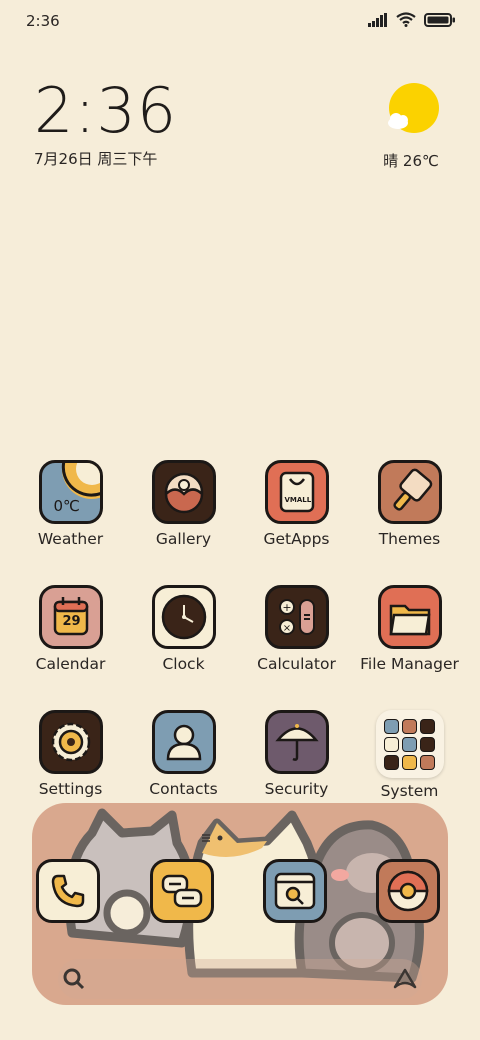  I want to click on calendar-icon: 29, so click(70, 617).